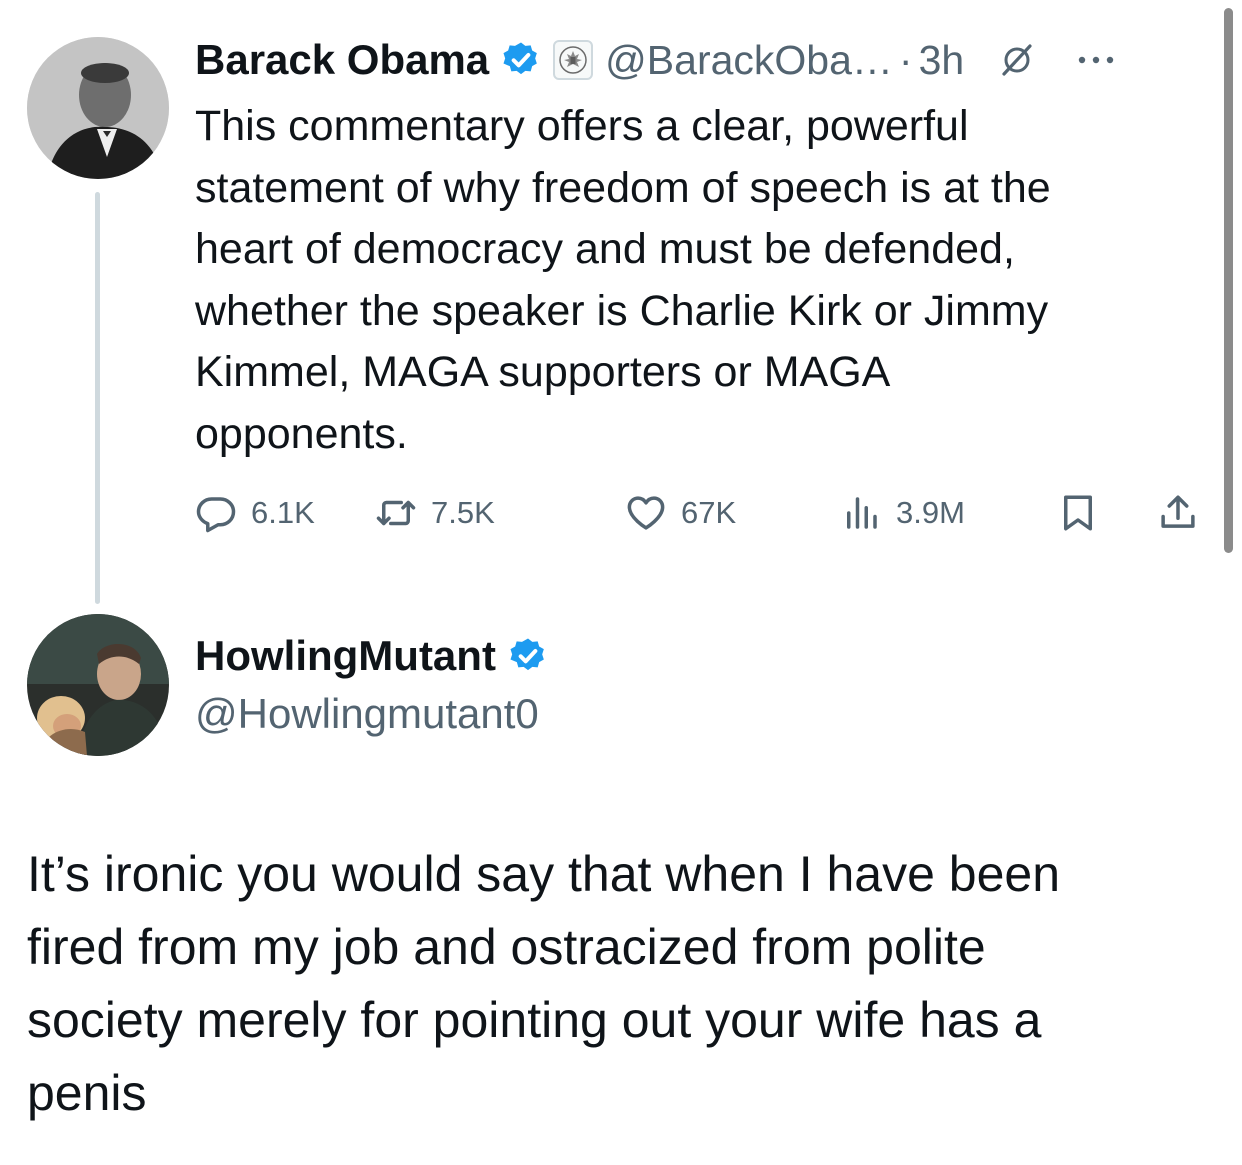 The image size is (1242, 1165). Describe the element at coordinates (1017, 60) in the screenshot. I see `grok-slash-icon` at that location.